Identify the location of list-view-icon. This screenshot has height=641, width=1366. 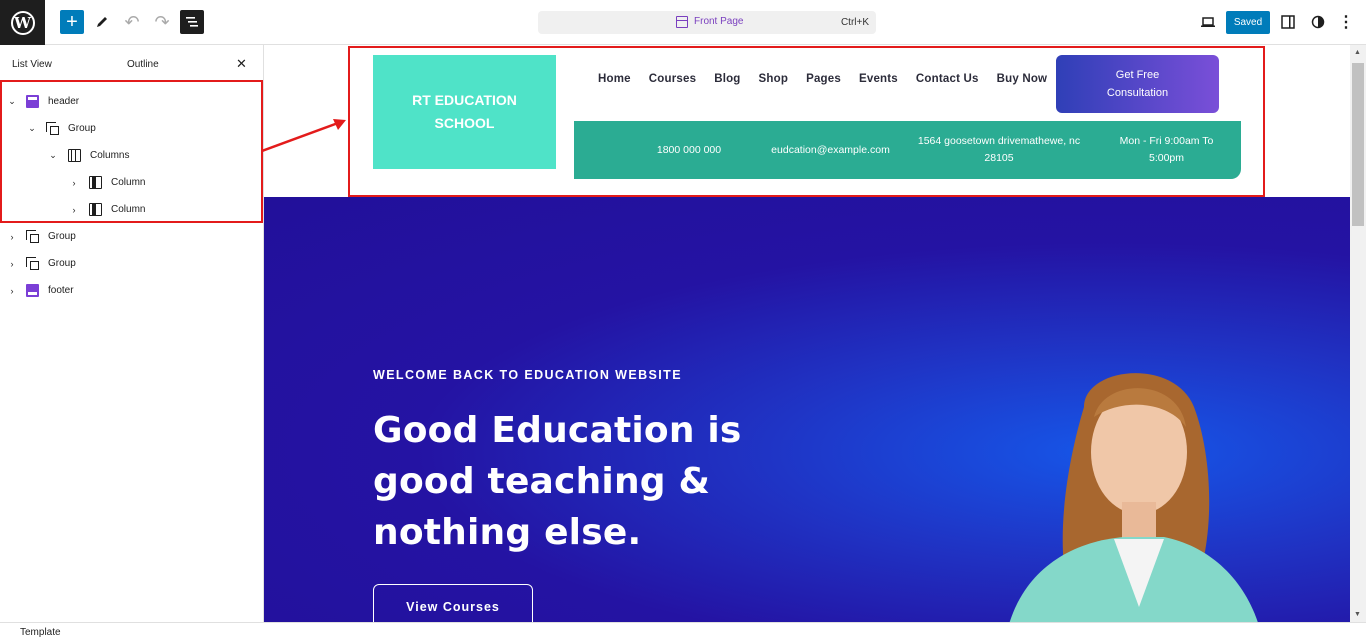
(192, 22).